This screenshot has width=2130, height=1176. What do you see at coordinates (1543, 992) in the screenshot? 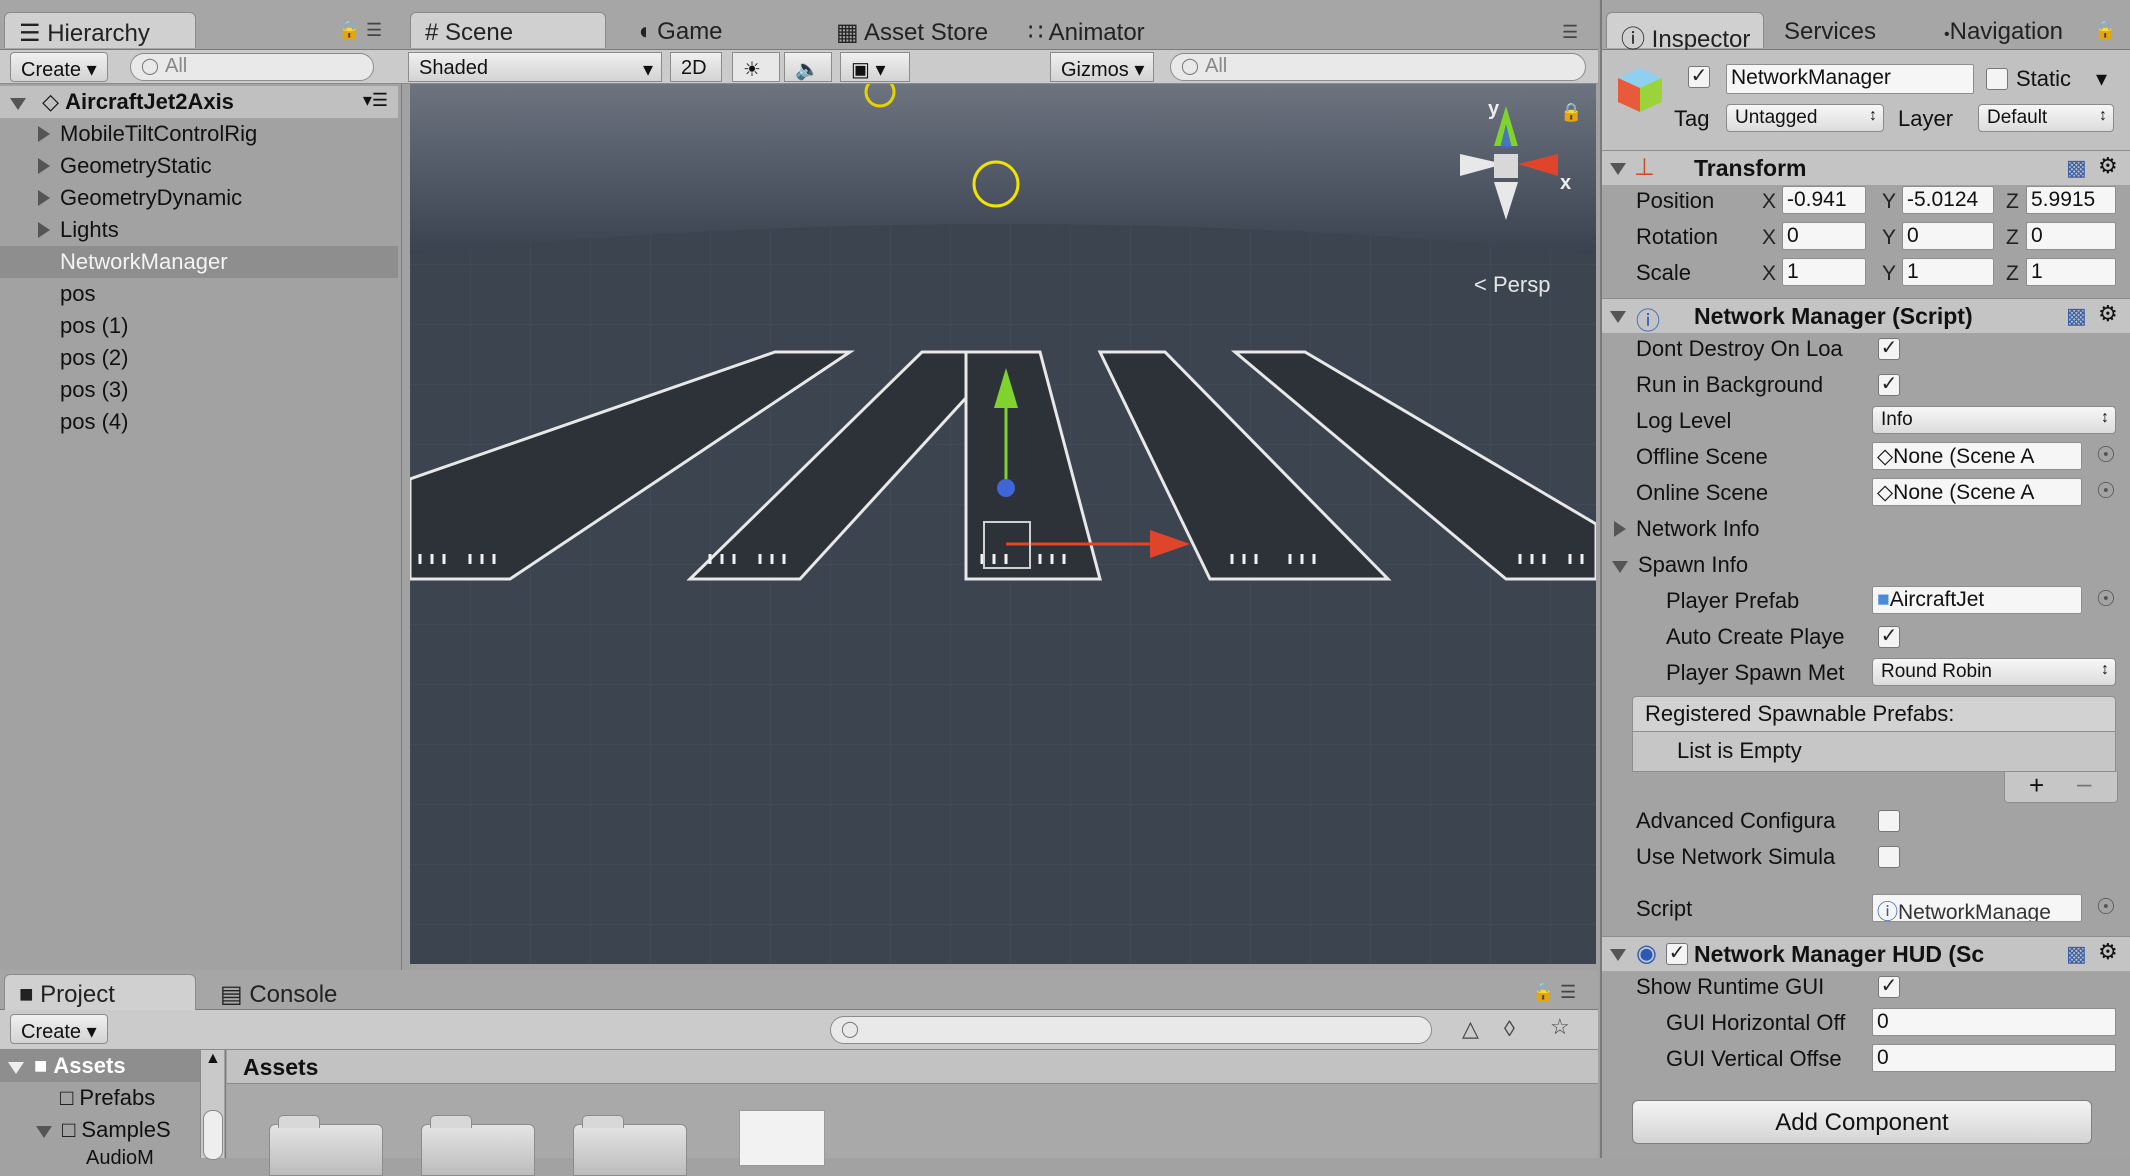
I see `lock-icon: 🔒` at bounding box center [1543, 992].